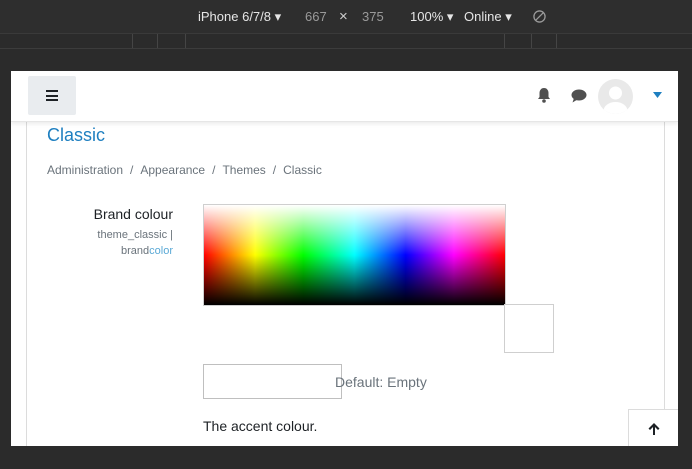 This screenshot has width=692, height=469. Describe the element at coordinates (615, 100) in the screenshot. I see `user-icon` at that location.